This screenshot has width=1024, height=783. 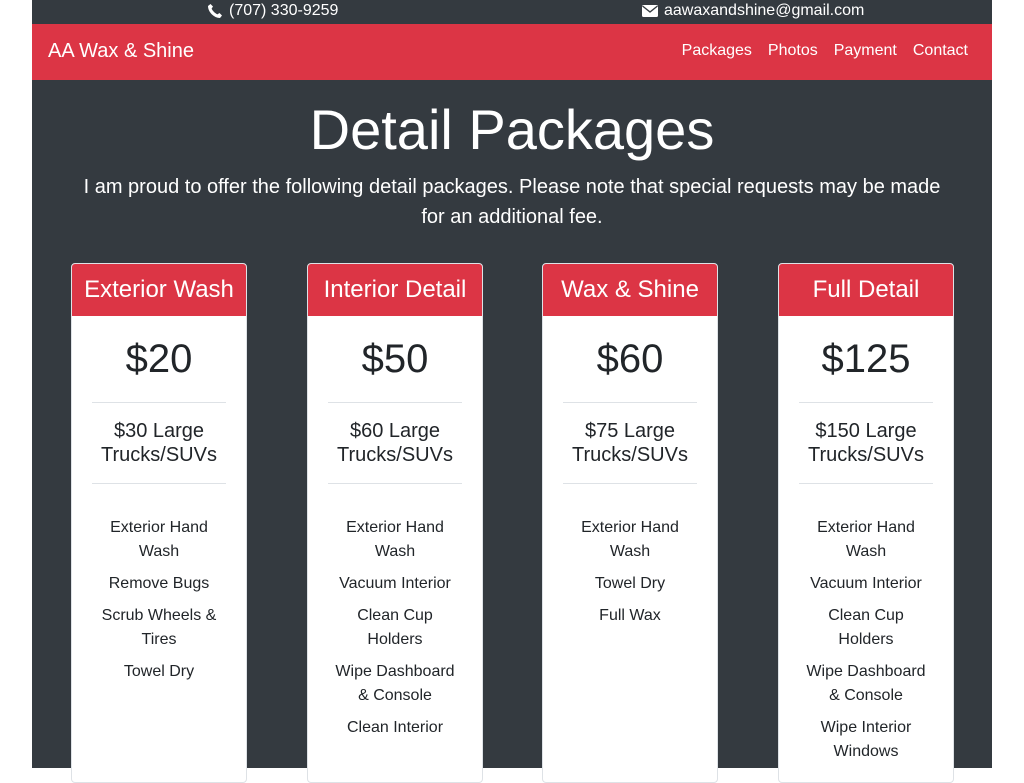 What do you see at coordinates (866, 443) in the screenshot?
I see `large-vehicle-price: $150 Large Trucks/SUVs` at bounding box center [866, 443].